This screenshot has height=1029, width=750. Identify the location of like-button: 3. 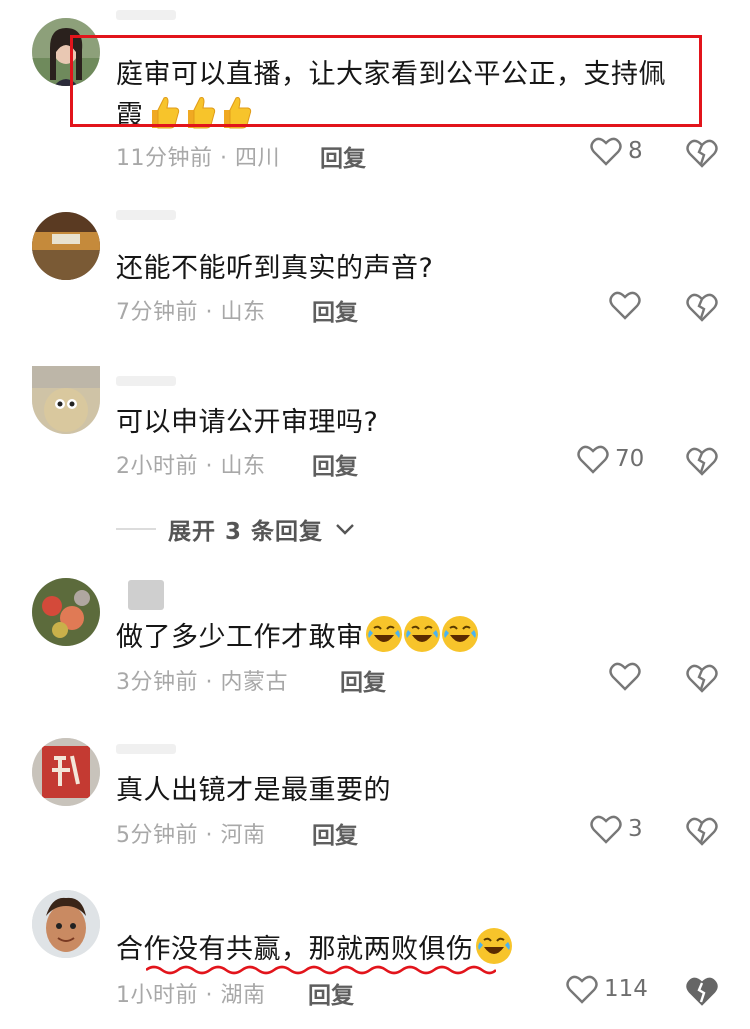
(616, 829).